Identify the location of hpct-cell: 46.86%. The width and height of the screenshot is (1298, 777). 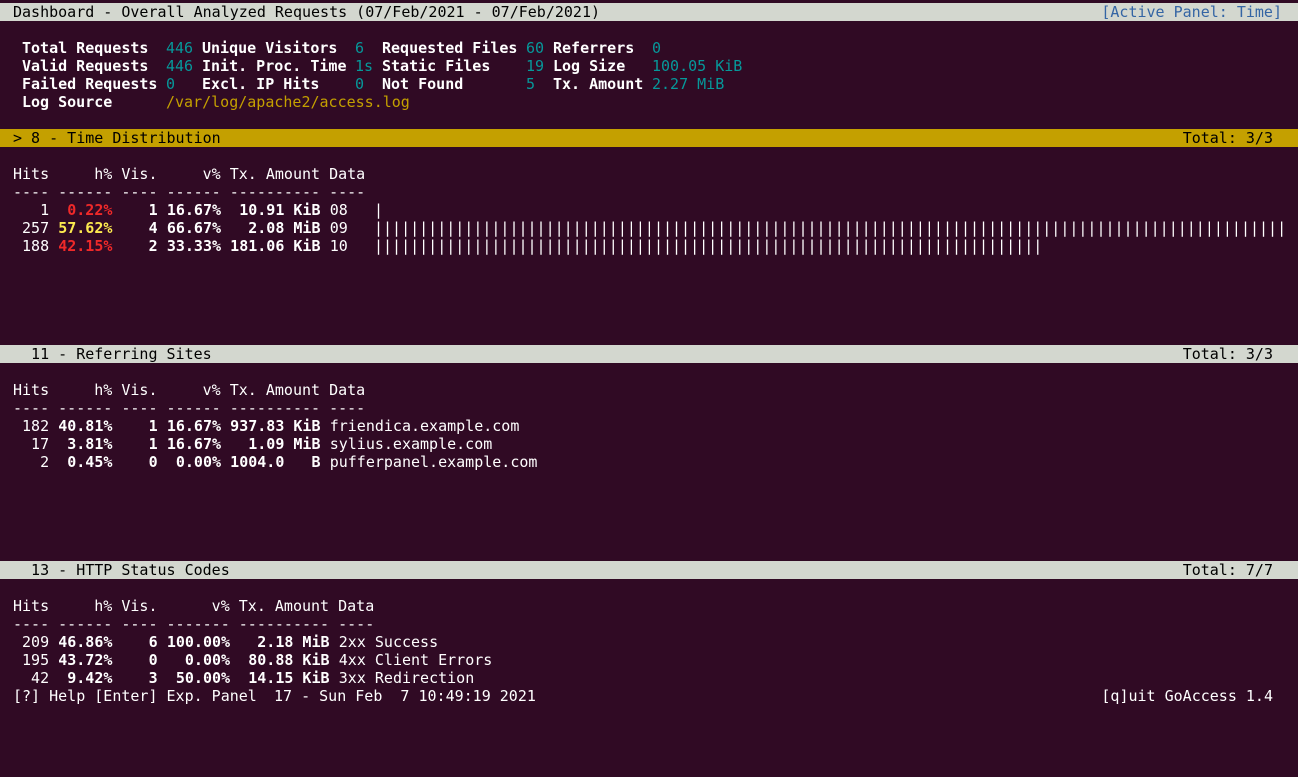
(81, 642).